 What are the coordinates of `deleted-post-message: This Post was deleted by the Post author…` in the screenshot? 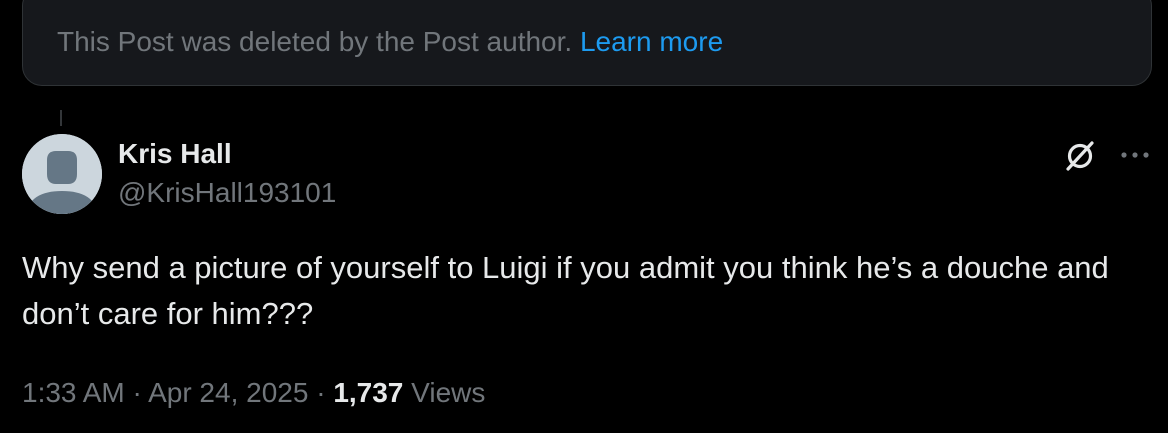 It's located at (315, 41).